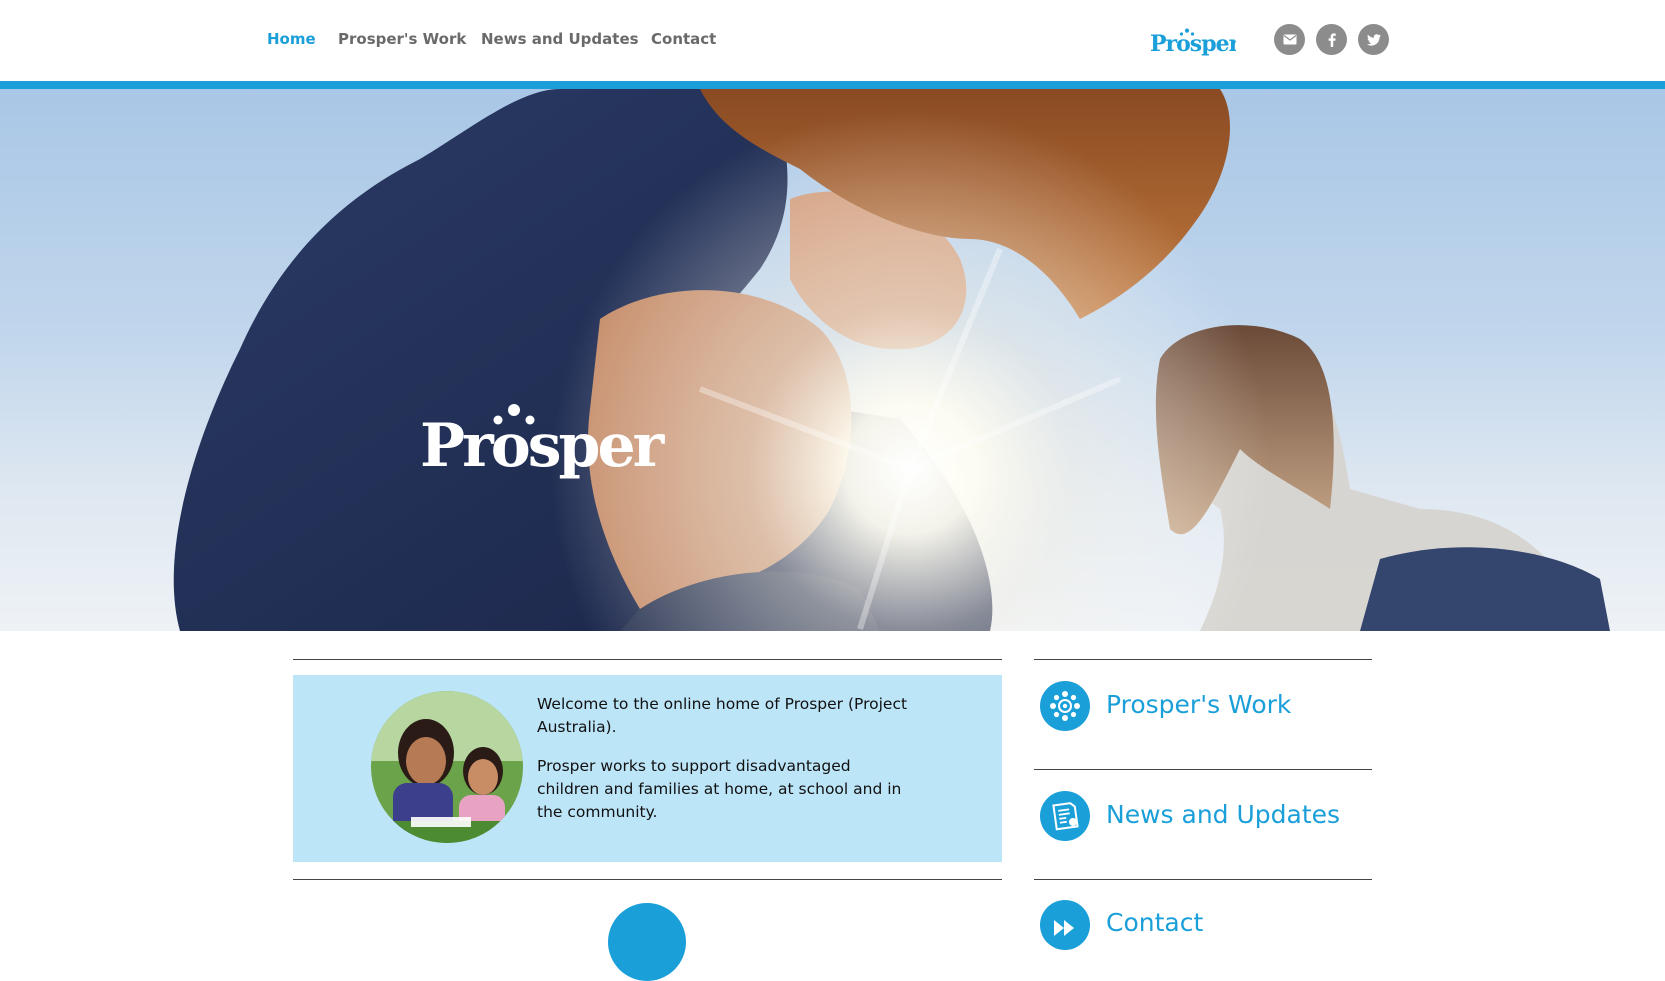 This screenshot has height=981, width=1665. I want to click on nav-contact: Contact, so click(683, 39).